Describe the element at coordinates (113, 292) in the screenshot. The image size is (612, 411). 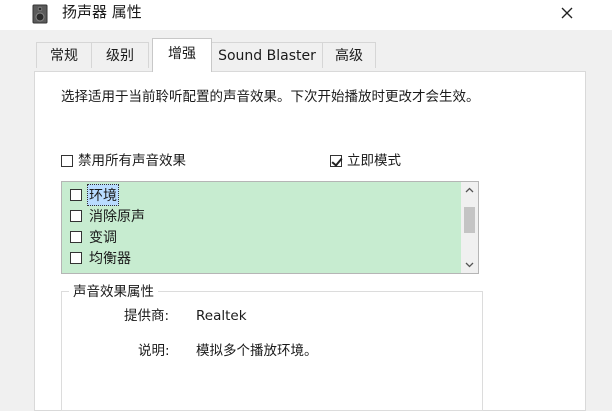
I see `effect-properties-title: 声音效果属性` at that location.